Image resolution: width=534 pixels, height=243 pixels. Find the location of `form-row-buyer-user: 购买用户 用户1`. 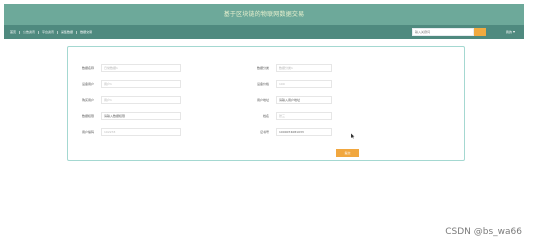

form-row-buyer-user: 购买用户 用户1 is located at coordinates (125, 100).